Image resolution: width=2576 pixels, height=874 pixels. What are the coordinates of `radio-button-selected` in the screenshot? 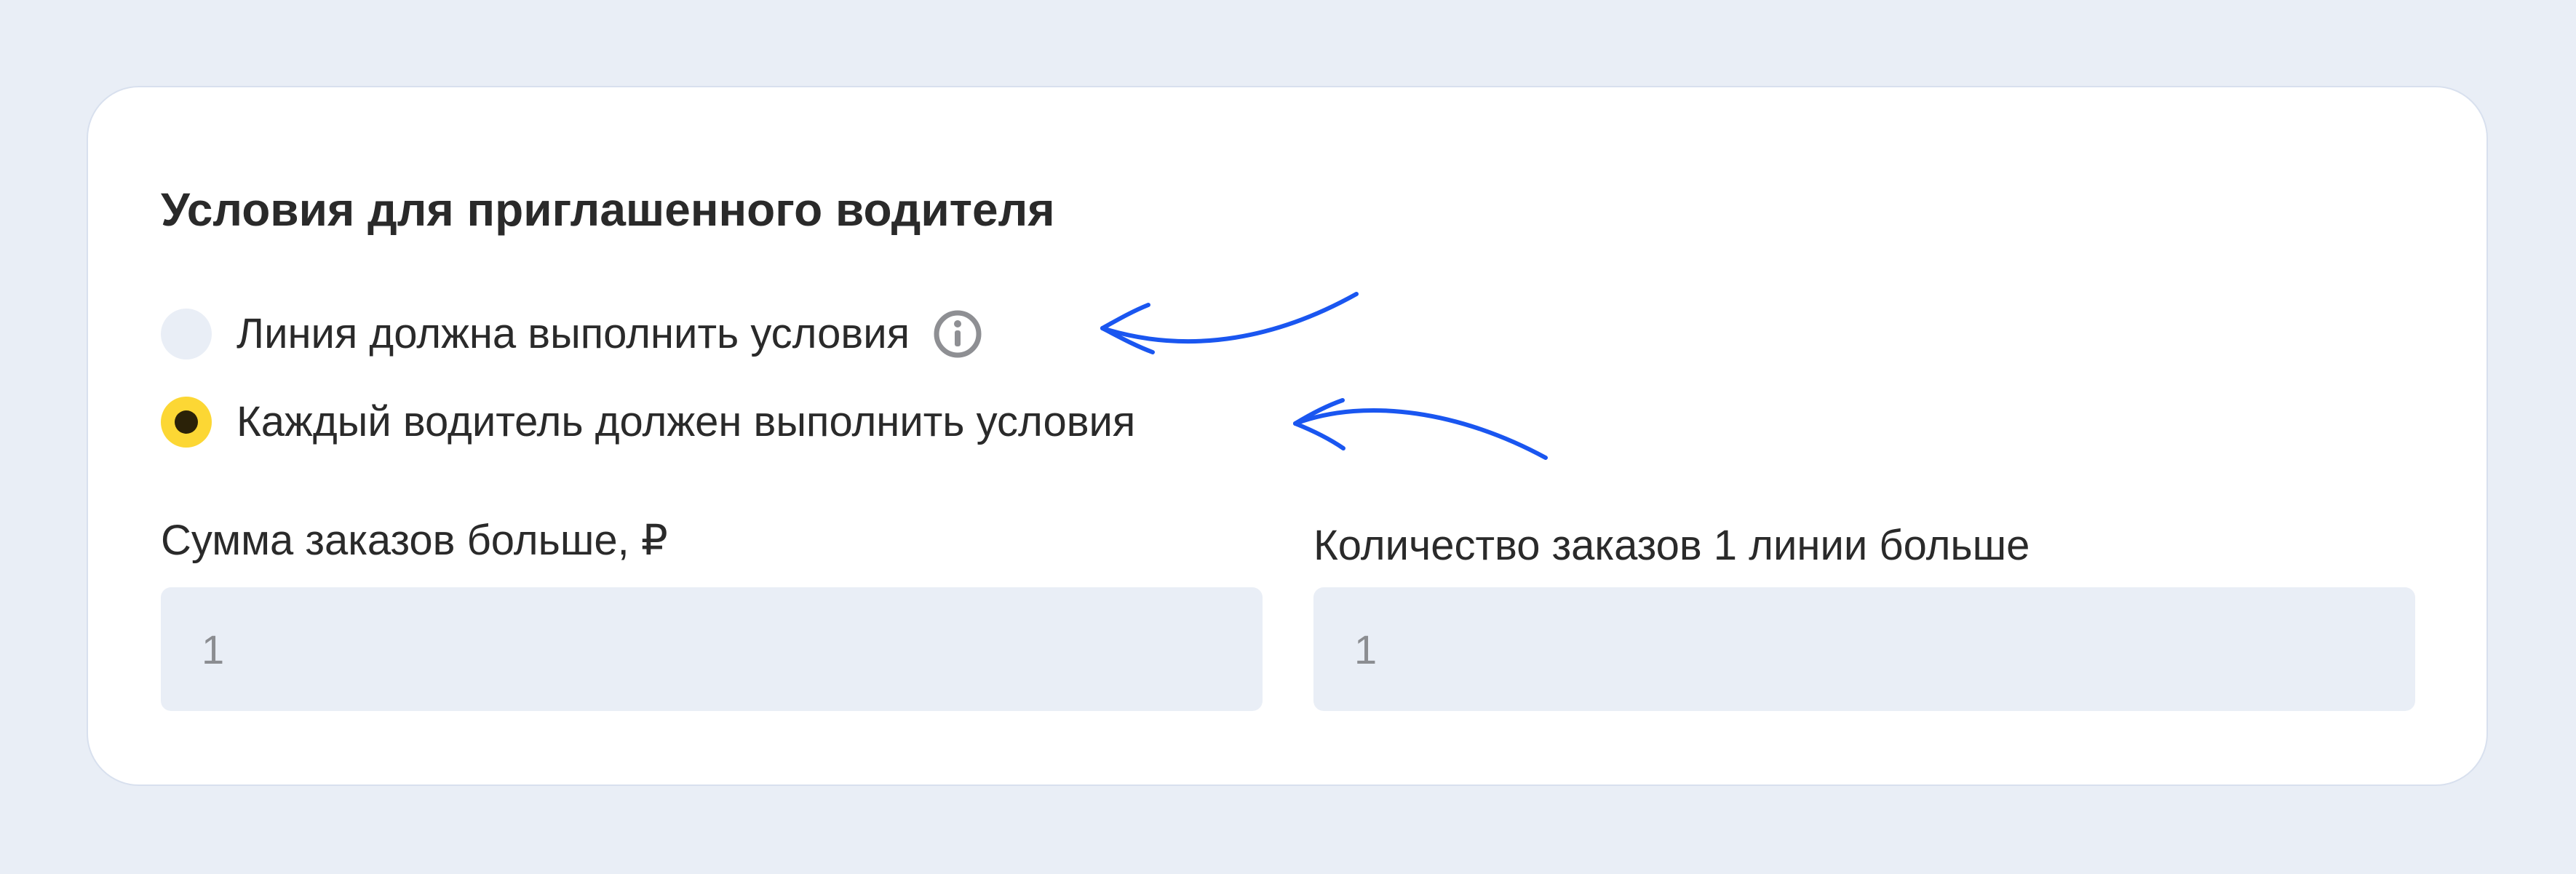 It's located at (186, 422).